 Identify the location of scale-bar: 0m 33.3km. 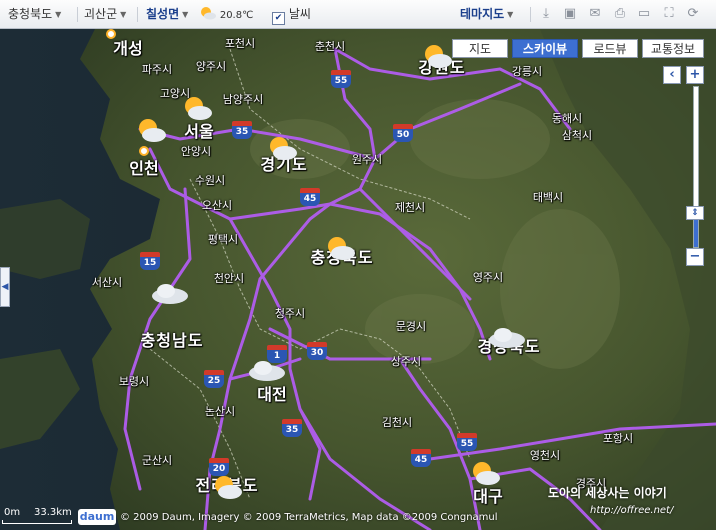
(40, 517).